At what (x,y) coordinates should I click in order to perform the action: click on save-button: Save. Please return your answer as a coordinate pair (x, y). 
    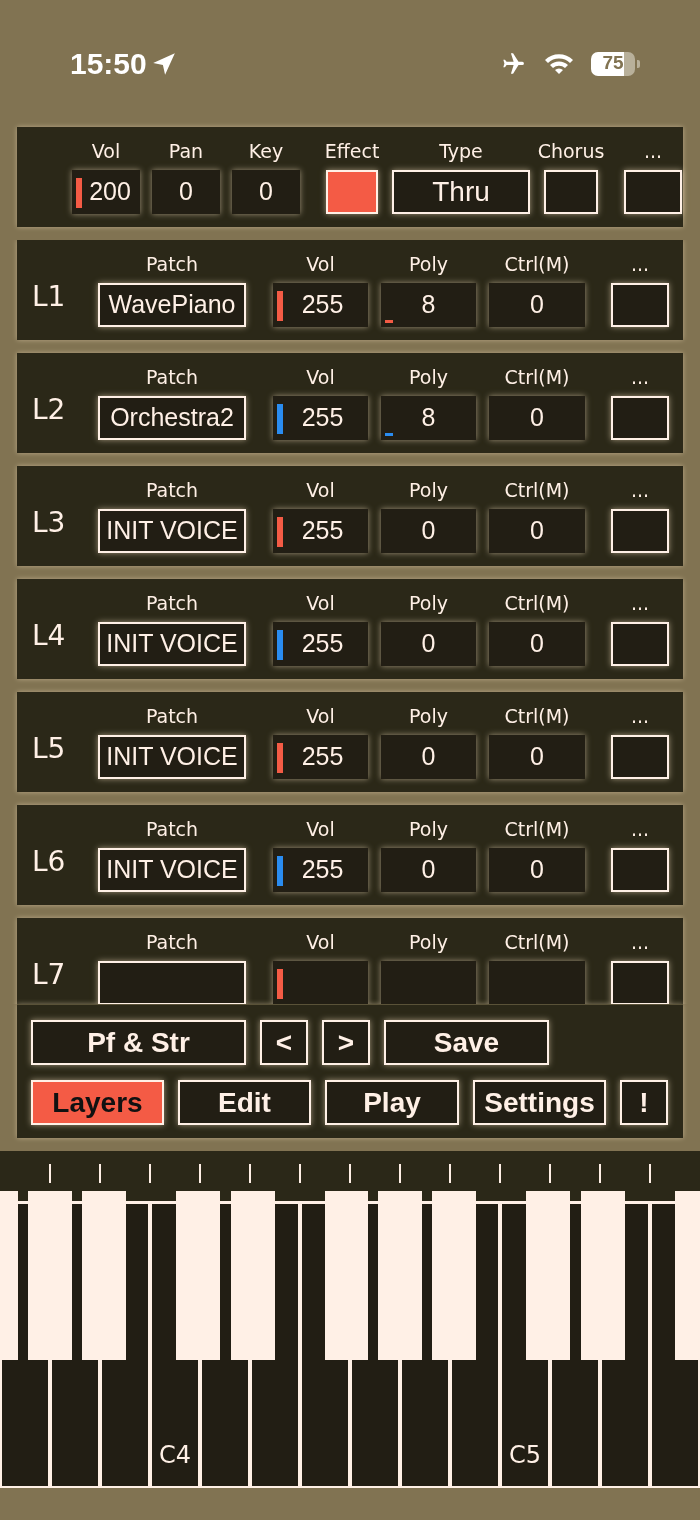
    Looking at the image, I should click on (466, 1042).